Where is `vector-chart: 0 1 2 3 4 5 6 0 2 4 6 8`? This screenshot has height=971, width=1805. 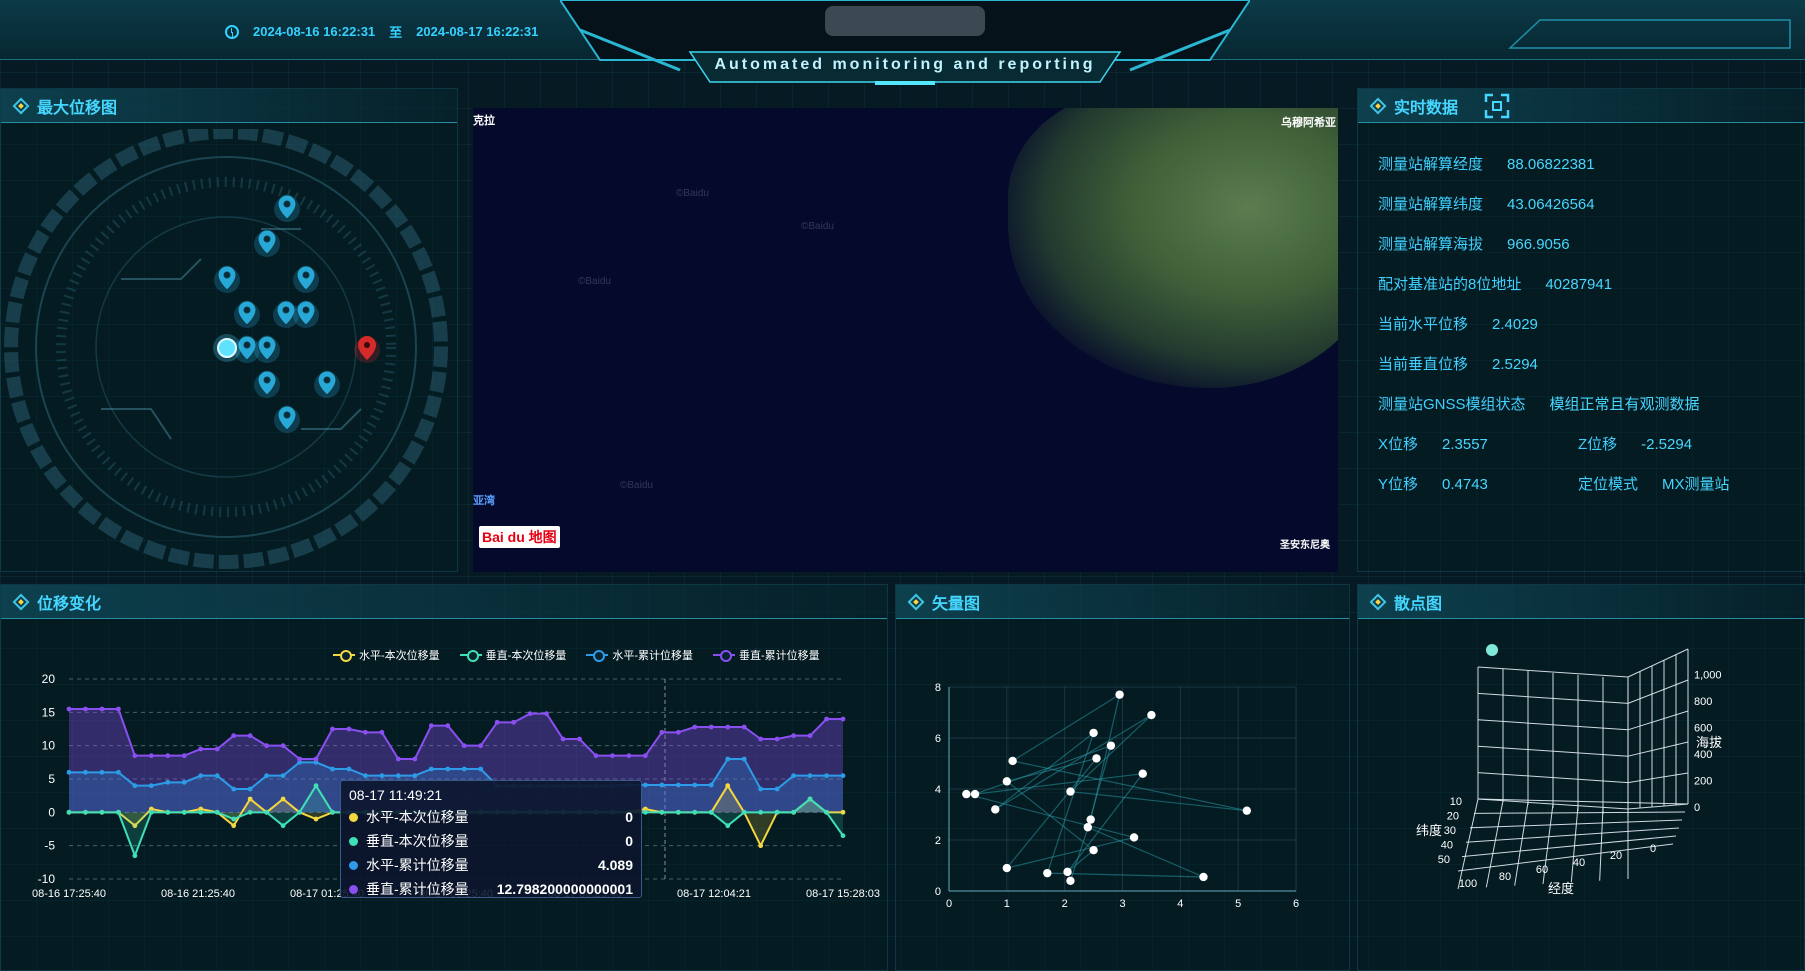
vector-chart: 0 1 2 3 4 5 6 0 2 4 6 8 is located at coordinates (1123, 819).